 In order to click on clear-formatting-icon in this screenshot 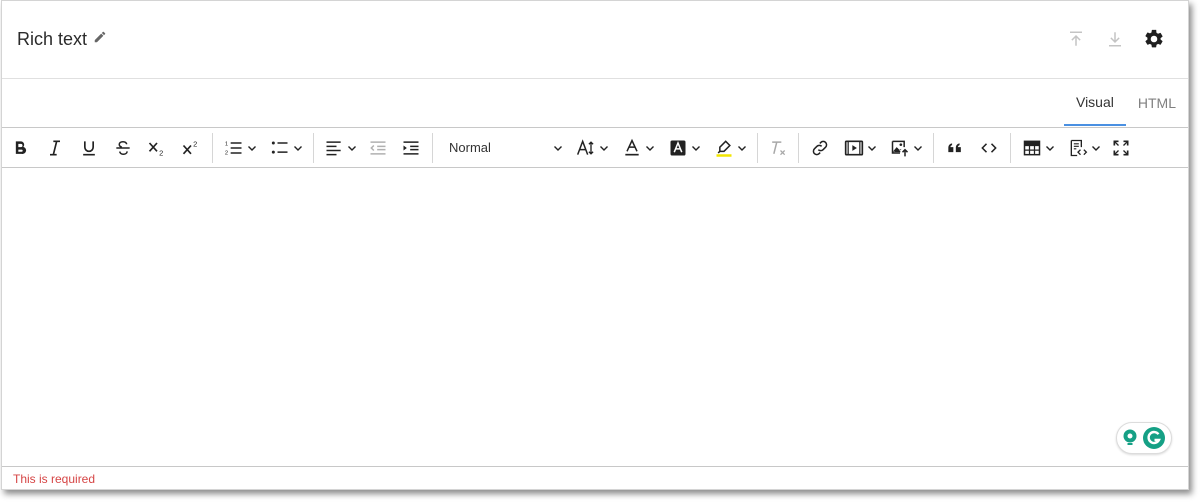, I will do `click(779, 147)`.